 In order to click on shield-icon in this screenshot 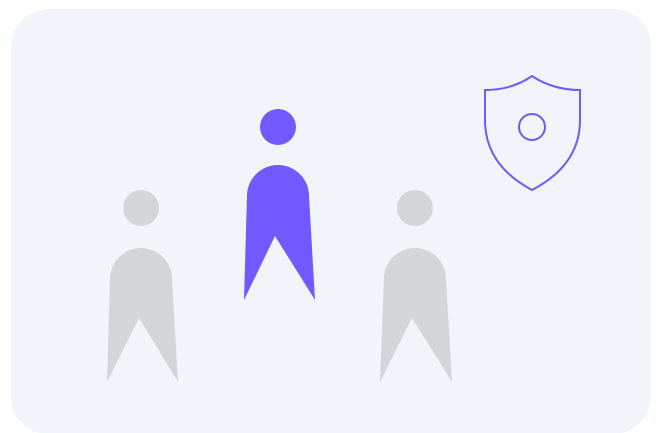, I will do `click(532, 133)`.